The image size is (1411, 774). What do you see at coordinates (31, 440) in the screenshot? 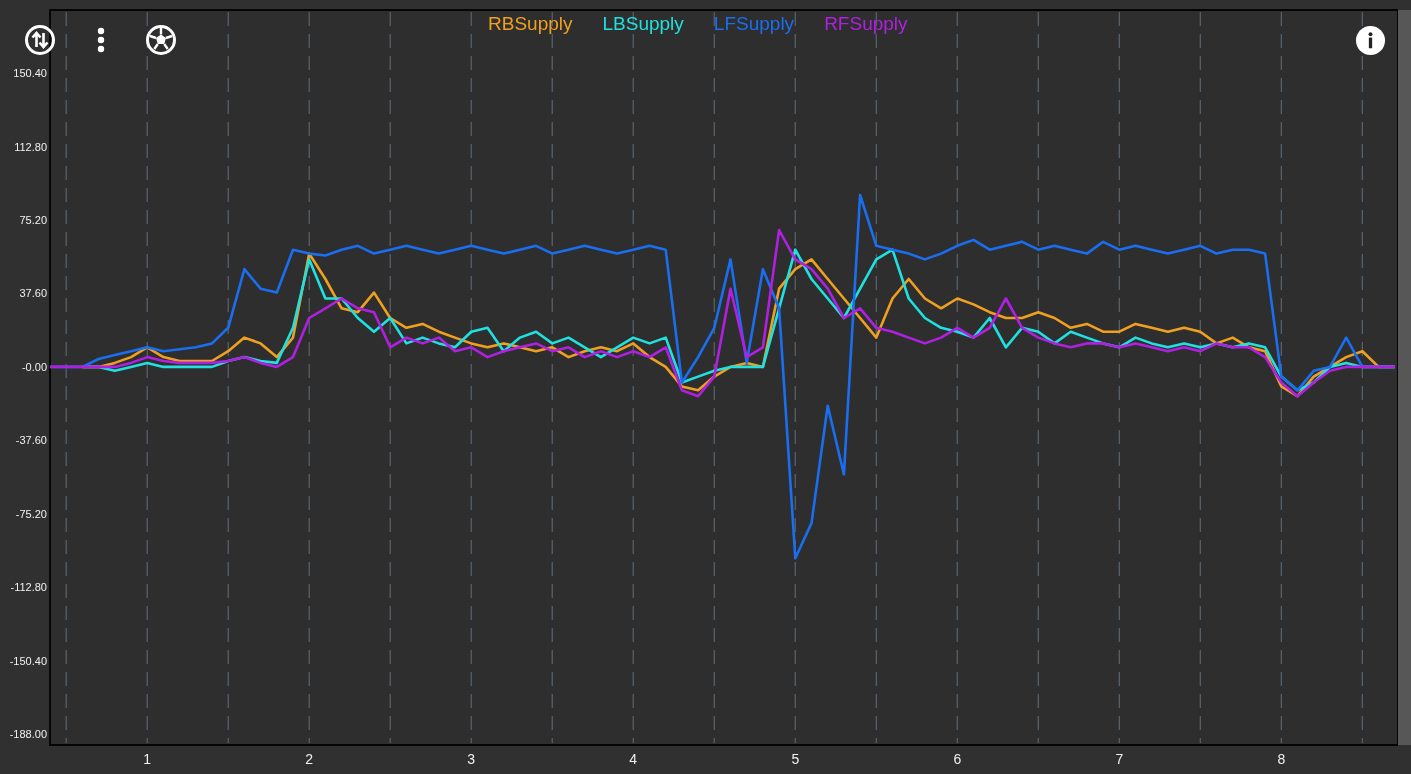
I see `y-tick-label: -37.60` at bounding box center [31, 440].